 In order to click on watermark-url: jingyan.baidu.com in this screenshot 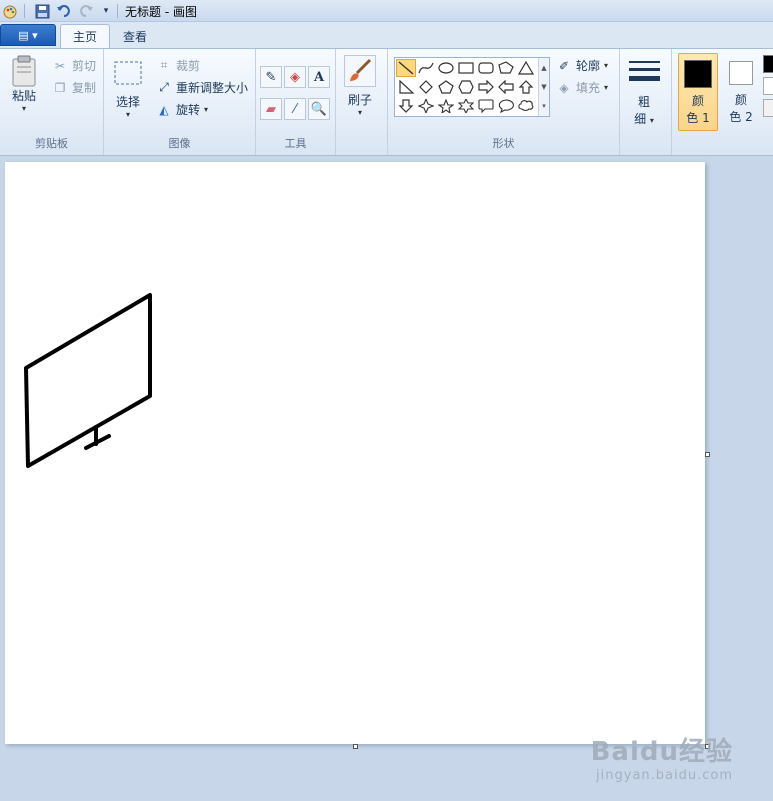, I will do `click(664, 775)`.